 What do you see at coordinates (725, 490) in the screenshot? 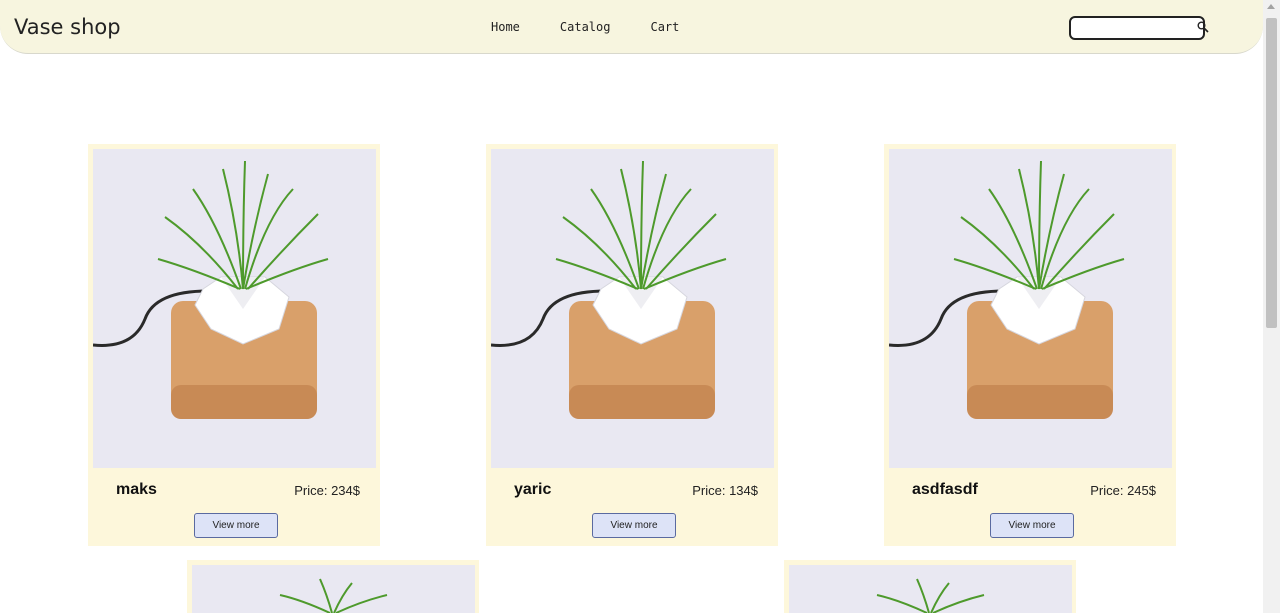
I see `product-price: Price: 134$` at bounding box center [725, 490].